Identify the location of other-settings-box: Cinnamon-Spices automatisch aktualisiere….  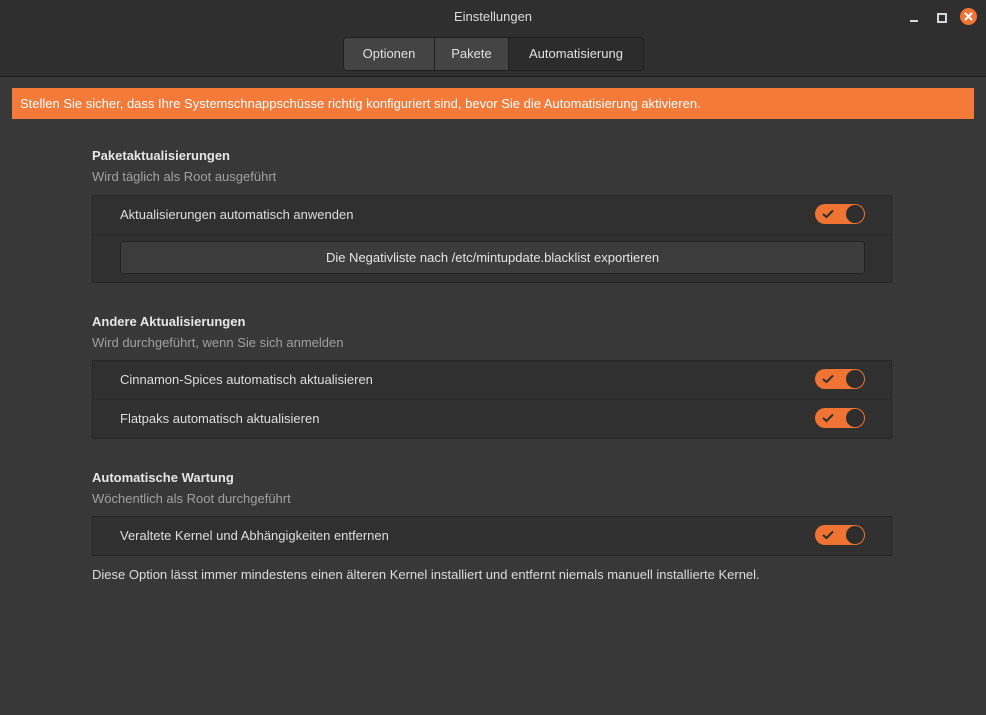
(492, 399).